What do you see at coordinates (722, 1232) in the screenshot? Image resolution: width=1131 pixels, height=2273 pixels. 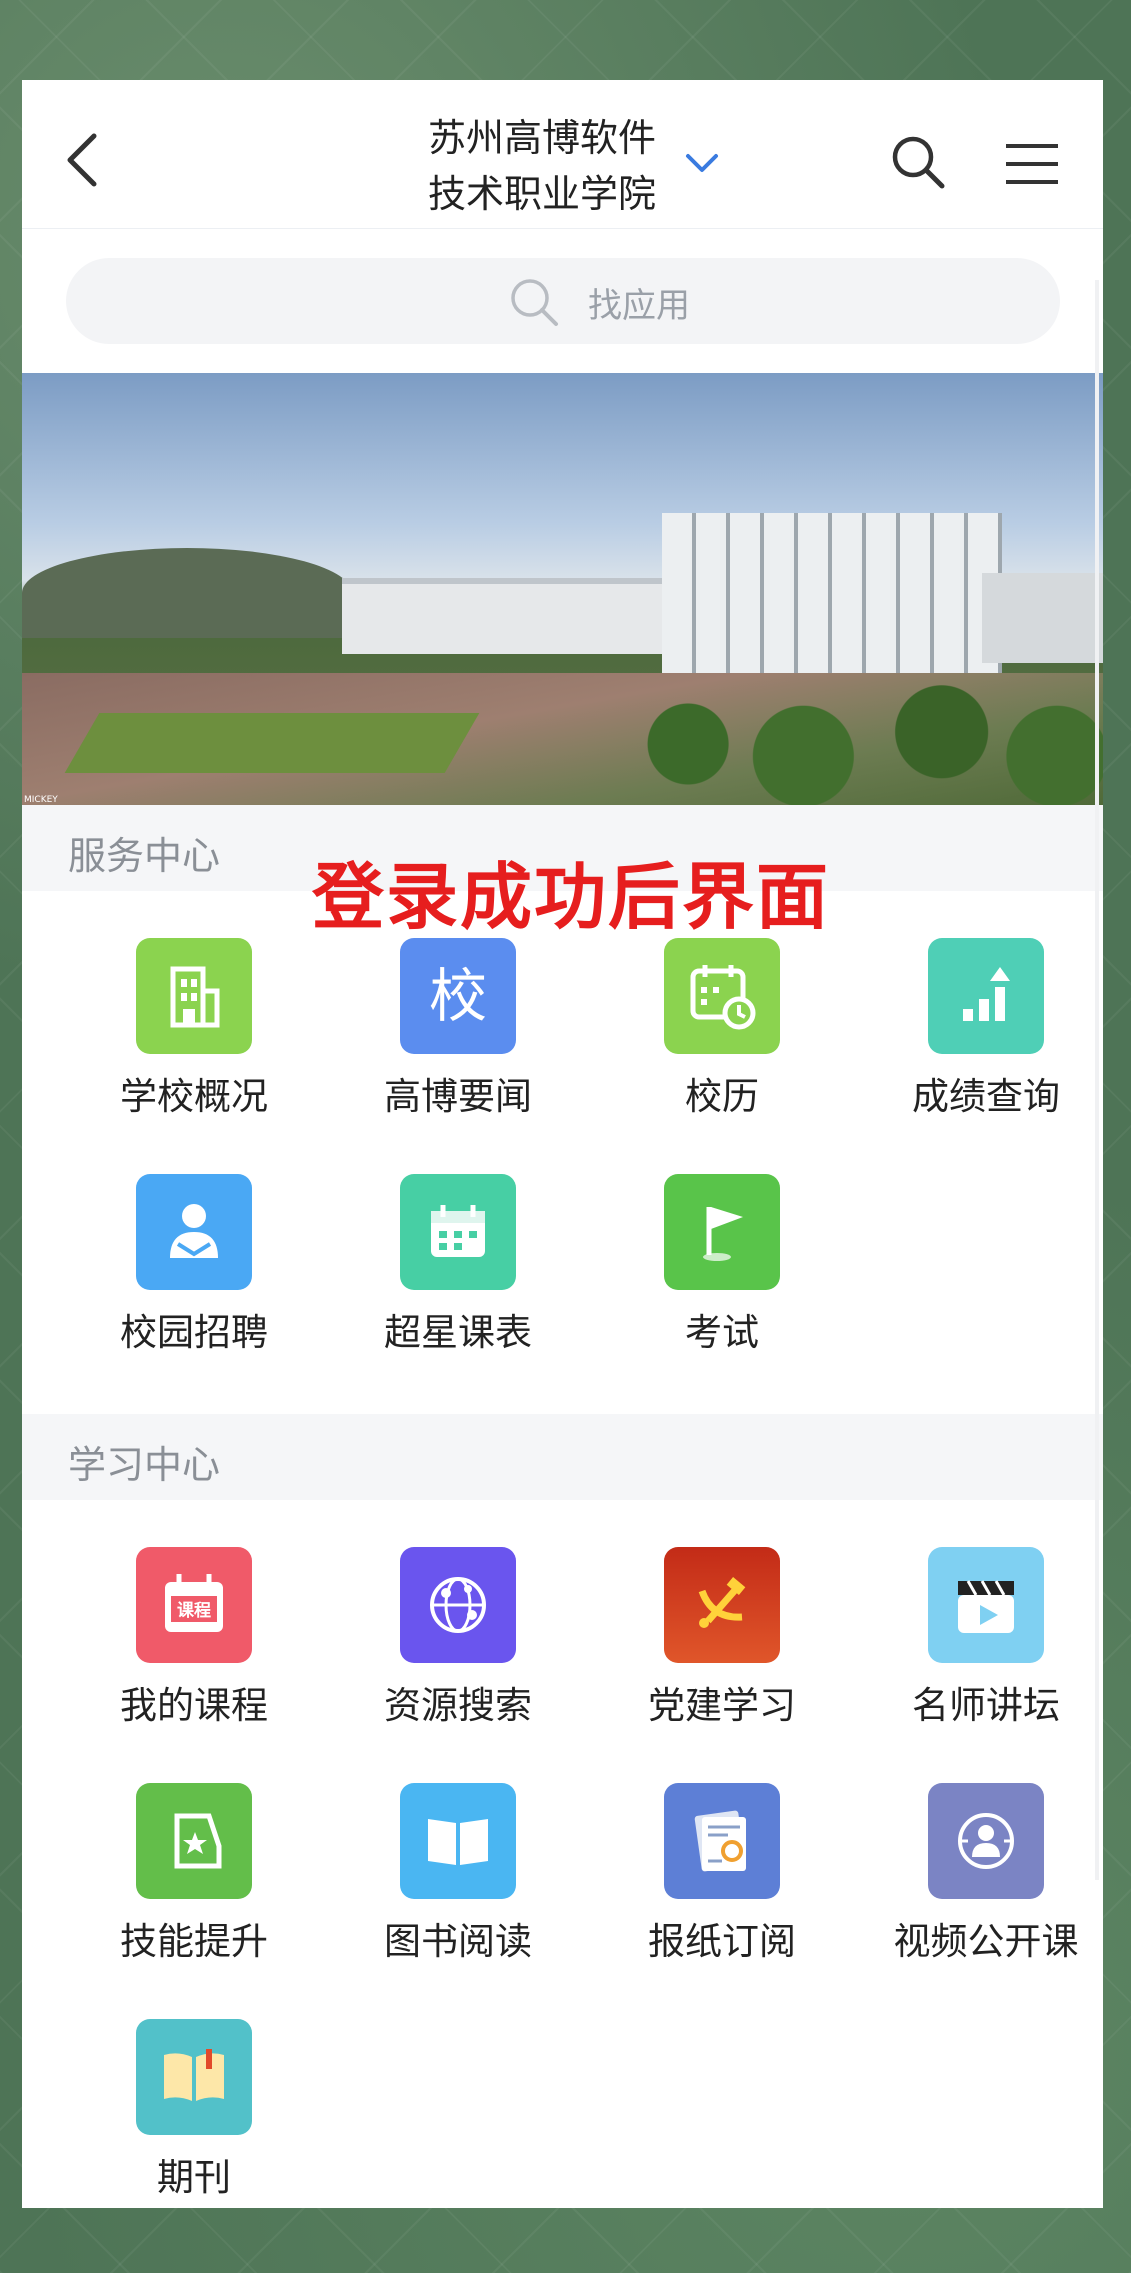 I see `flag-icon` at bounding box center [722, 1232].